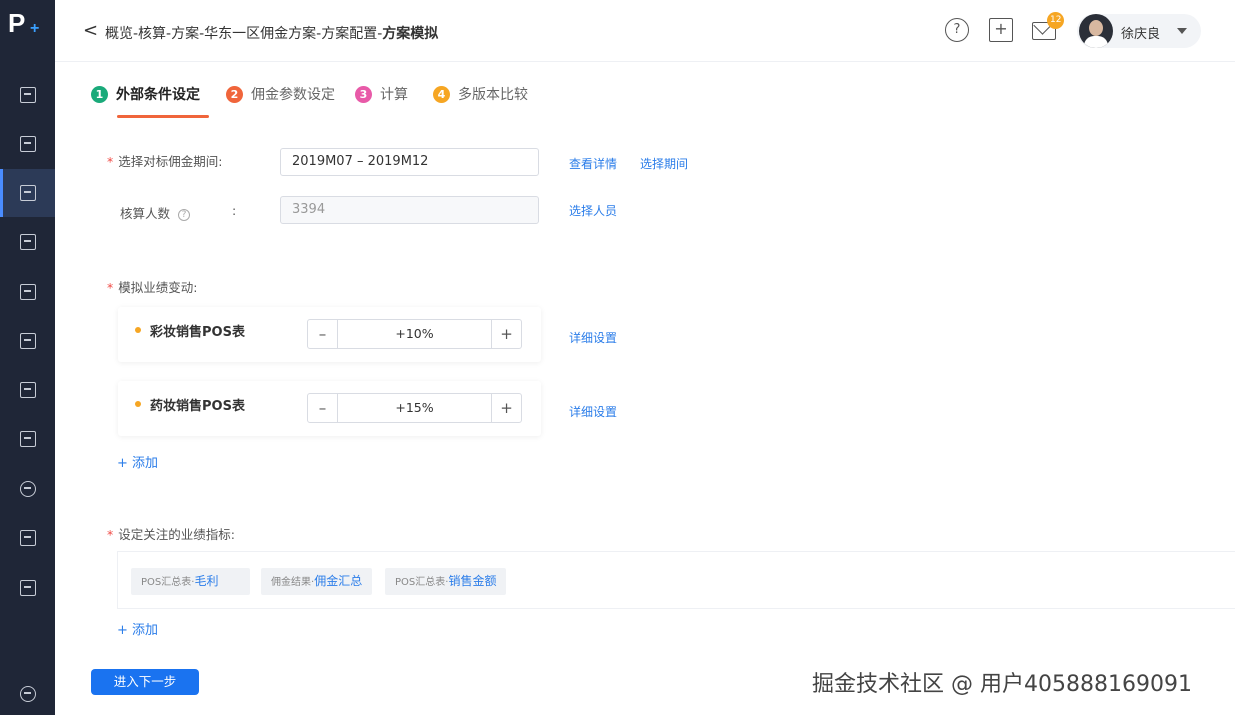 This screenshot has height=718, width=1235. What do you see at coordinates (472, 581) in the screenshot?
I see `metric-tag-name: 销售金额` at bounding box center [472, 581].